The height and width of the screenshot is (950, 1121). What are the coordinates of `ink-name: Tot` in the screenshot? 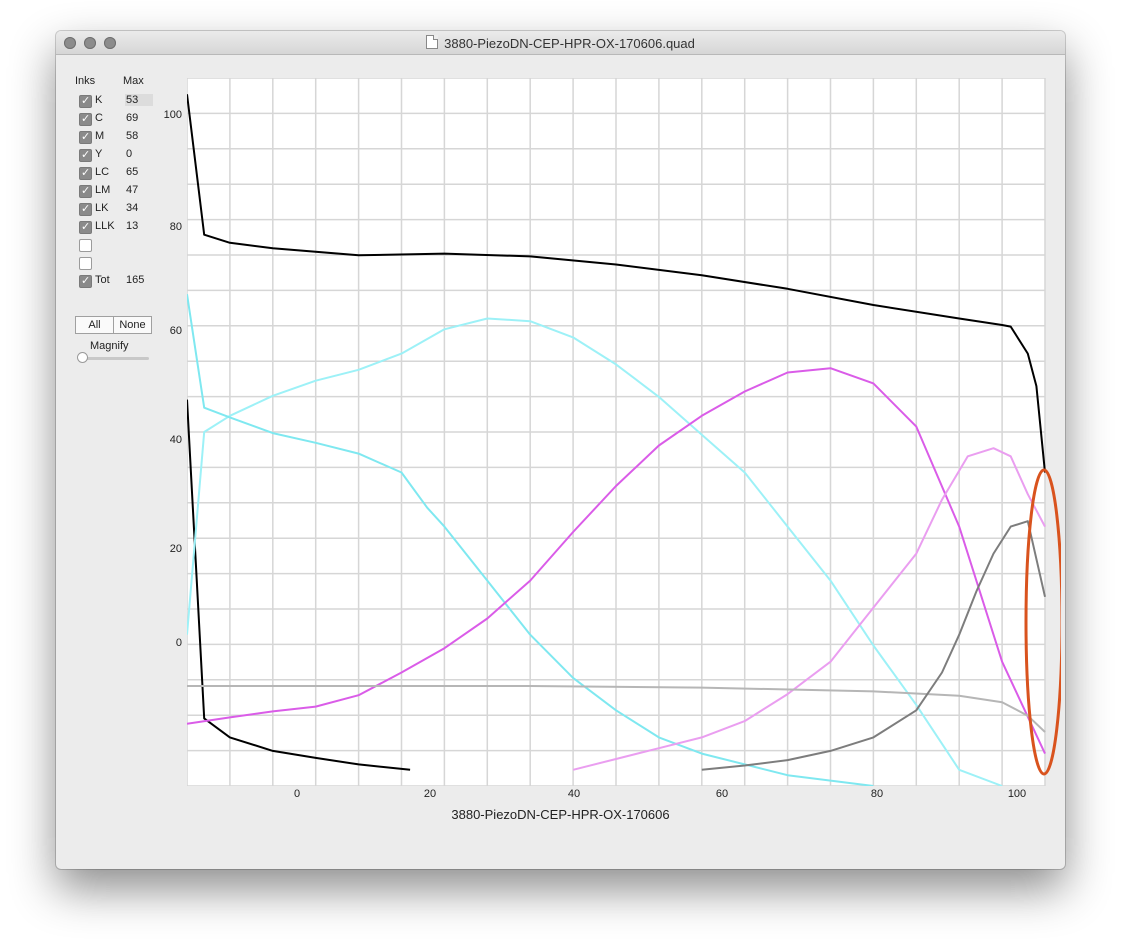 It's located at (102, 280).